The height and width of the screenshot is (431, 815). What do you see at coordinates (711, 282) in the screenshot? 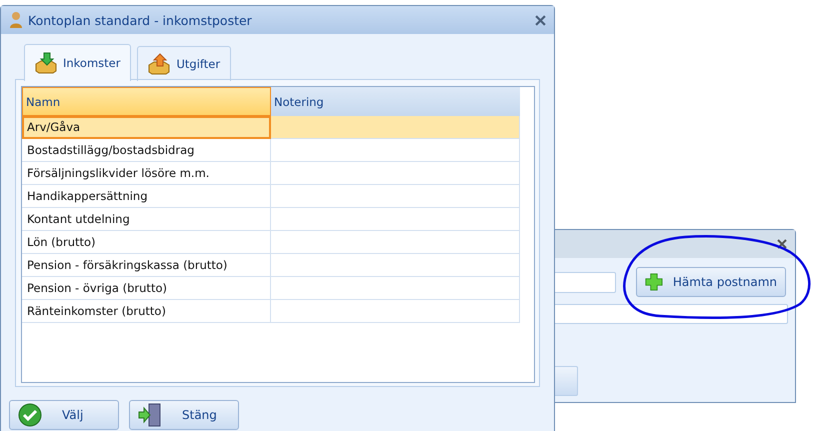
I see `fetch-postal-name-button: Hämta postnamn` at bounding box center [711, 282].